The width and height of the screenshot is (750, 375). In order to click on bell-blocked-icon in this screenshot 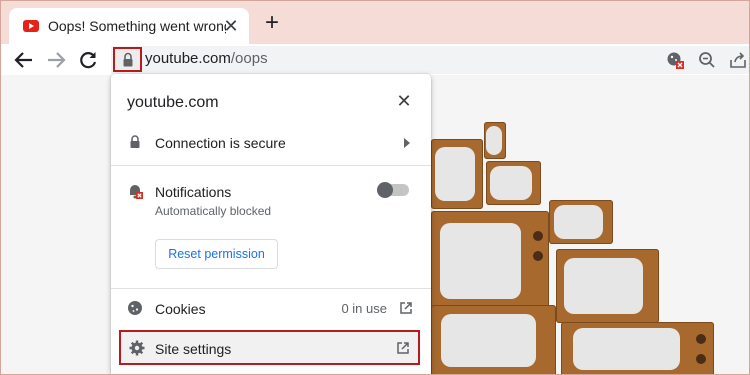, I will do `click(136, 192)`.